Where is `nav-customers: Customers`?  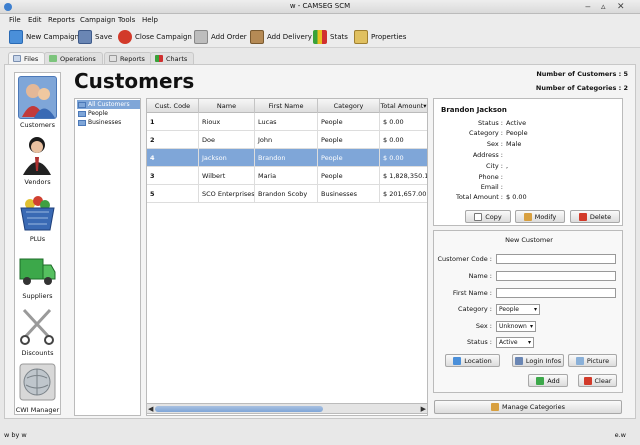 nav-customers: Customers is located at coordinates (37, 102).